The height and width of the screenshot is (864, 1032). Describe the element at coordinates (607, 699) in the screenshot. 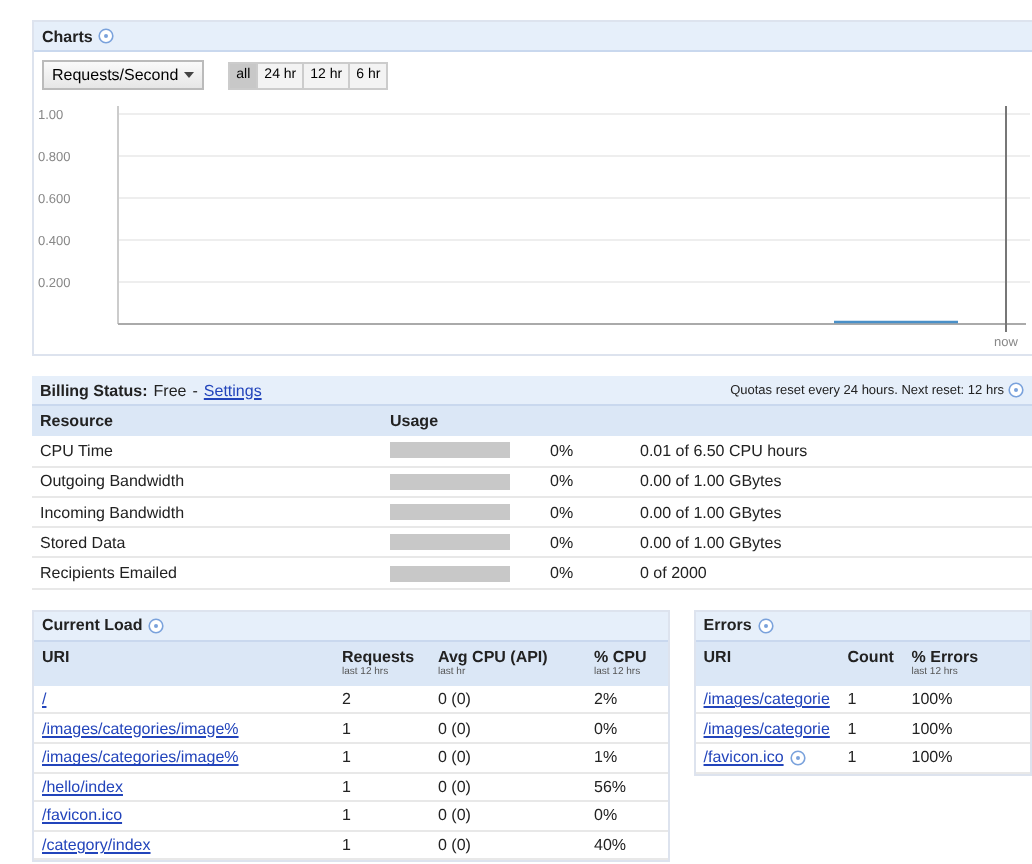

I see `cpu-percent-cell-text: 2%` at that location.